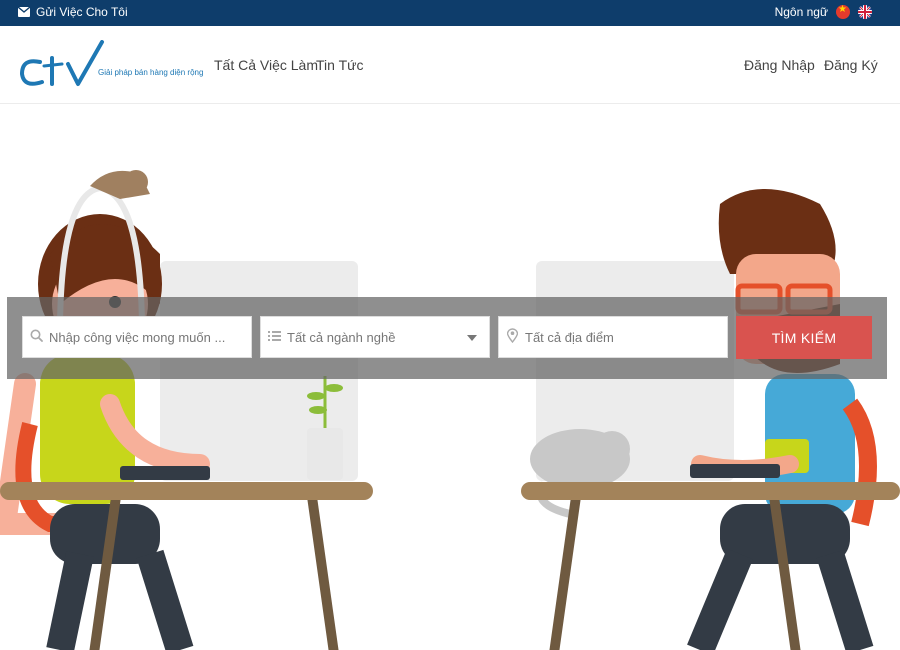 The height and width of the screenshot is (650, 900). I want to click on vietnam-flag-icon, so click(843, 12).